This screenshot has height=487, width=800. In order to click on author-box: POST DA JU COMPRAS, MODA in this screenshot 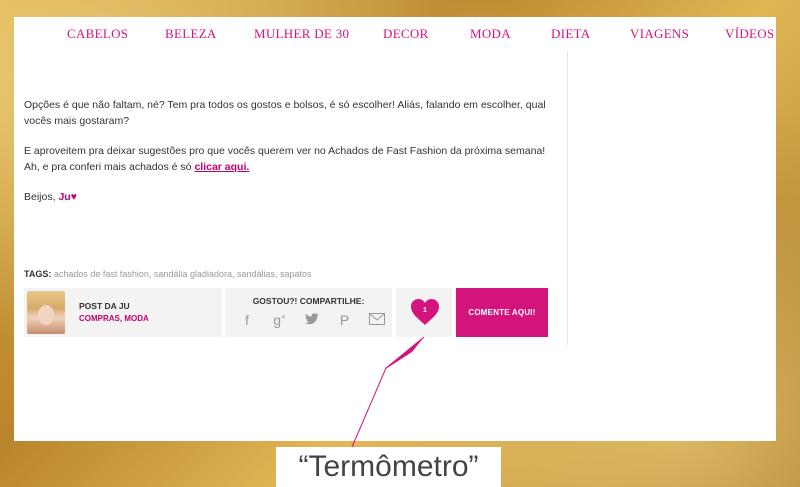, I will do `click(123, 312)`.